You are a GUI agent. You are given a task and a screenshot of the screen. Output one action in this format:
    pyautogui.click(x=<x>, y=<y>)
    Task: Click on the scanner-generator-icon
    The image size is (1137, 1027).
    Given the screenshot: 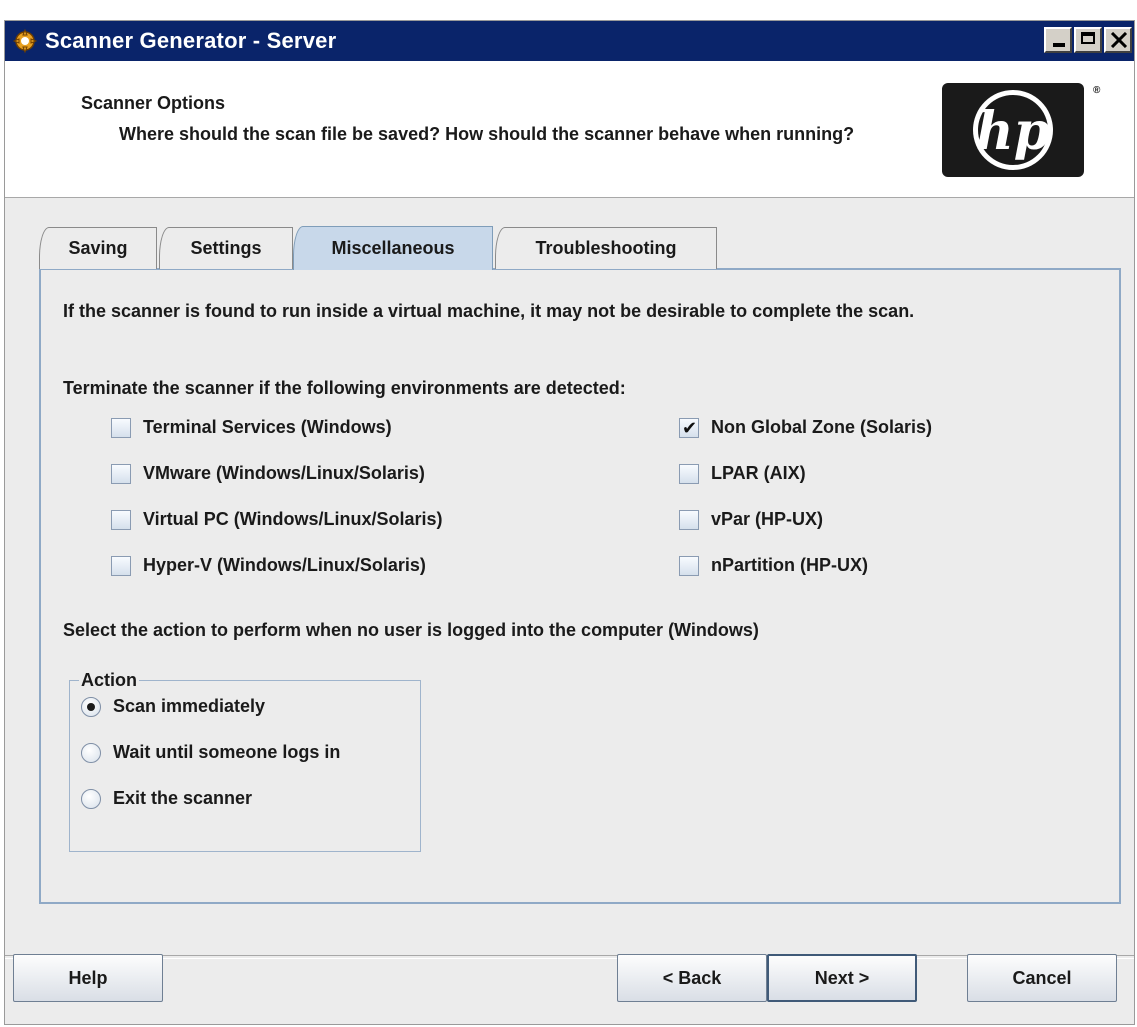 What is the action you would take?
    pyautogui.click(x=25, y=41)
    